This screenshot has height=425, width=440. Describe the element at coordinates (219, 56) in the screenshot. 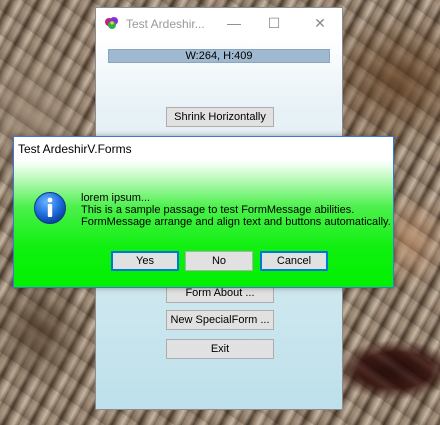

I see `size-label: W:264, H:409` at that location.